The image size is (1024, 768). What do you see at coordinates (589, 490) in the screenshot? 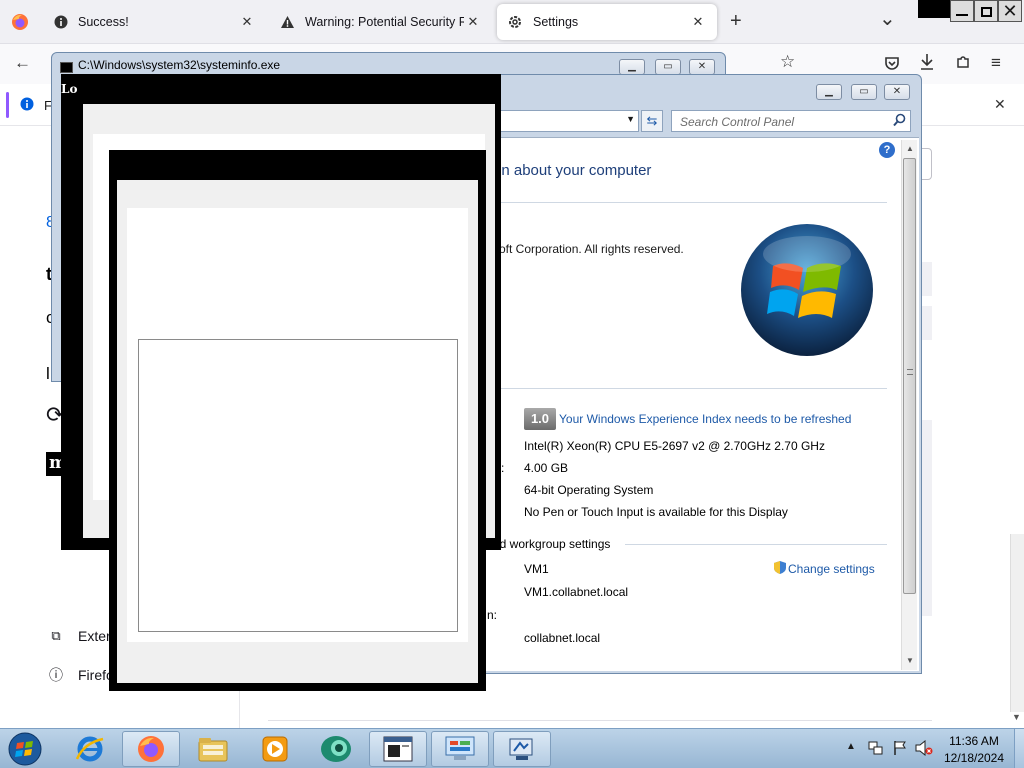
I see `system-type-value: 64-bit Operating System` at bounding box center [589, 490].